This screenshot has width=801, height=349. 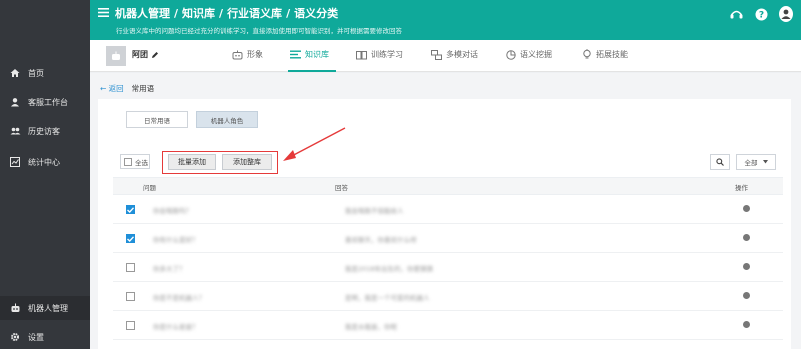 What do you see at coordinates (381, 240) in the screenshot?
I see `row-answer: 喜欢聊天，你喜欢什么呀` at bounding box center [381, 240].